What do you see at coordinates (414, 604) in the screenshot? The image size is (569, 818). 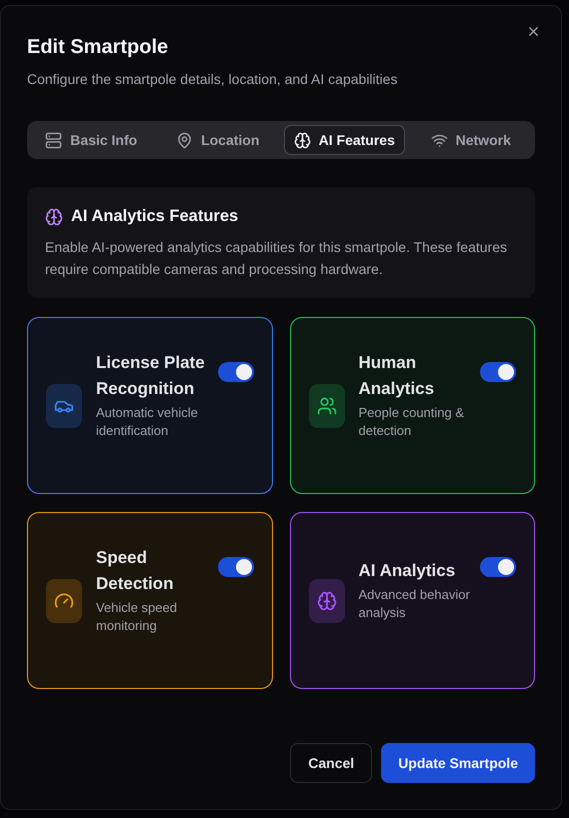 I see `feature-description: Advanced behavior analysis` at bounding box center [414, 604].